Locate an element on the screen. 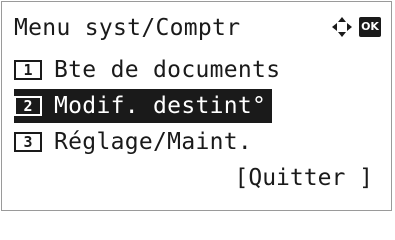 The image size is (395, 240). screen-title: Menu syst/Comptr is located at coordinates (127, 28).